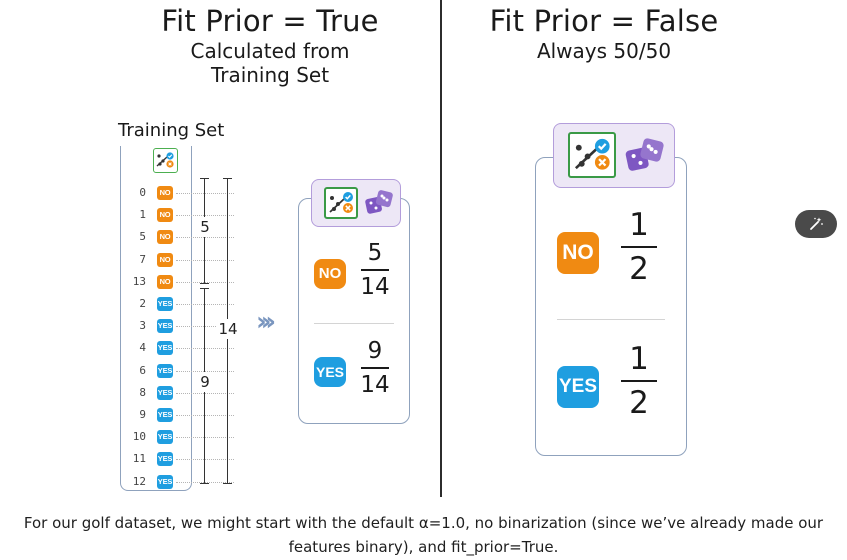 This screenshot has width=847, height=560. Describe the element at coordinates (639, 268) in the screenshot. I see `no-prior-denominator-right: 2` at that location.